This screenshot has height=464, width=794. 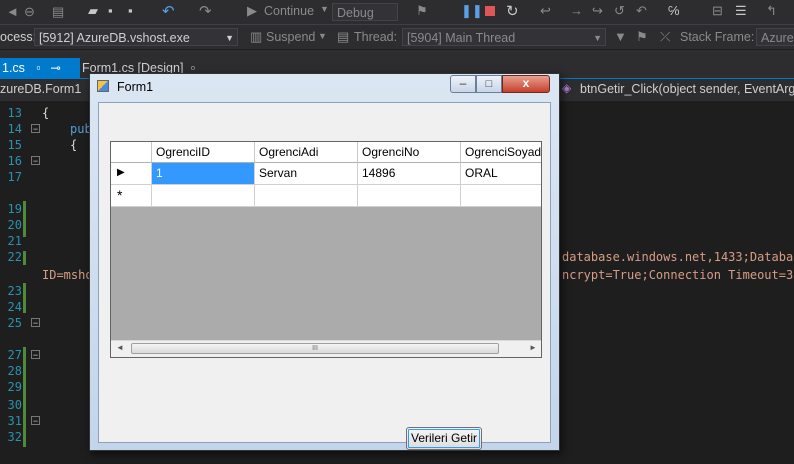 I want to click on line-number: 31, so click(x=14, y=421).